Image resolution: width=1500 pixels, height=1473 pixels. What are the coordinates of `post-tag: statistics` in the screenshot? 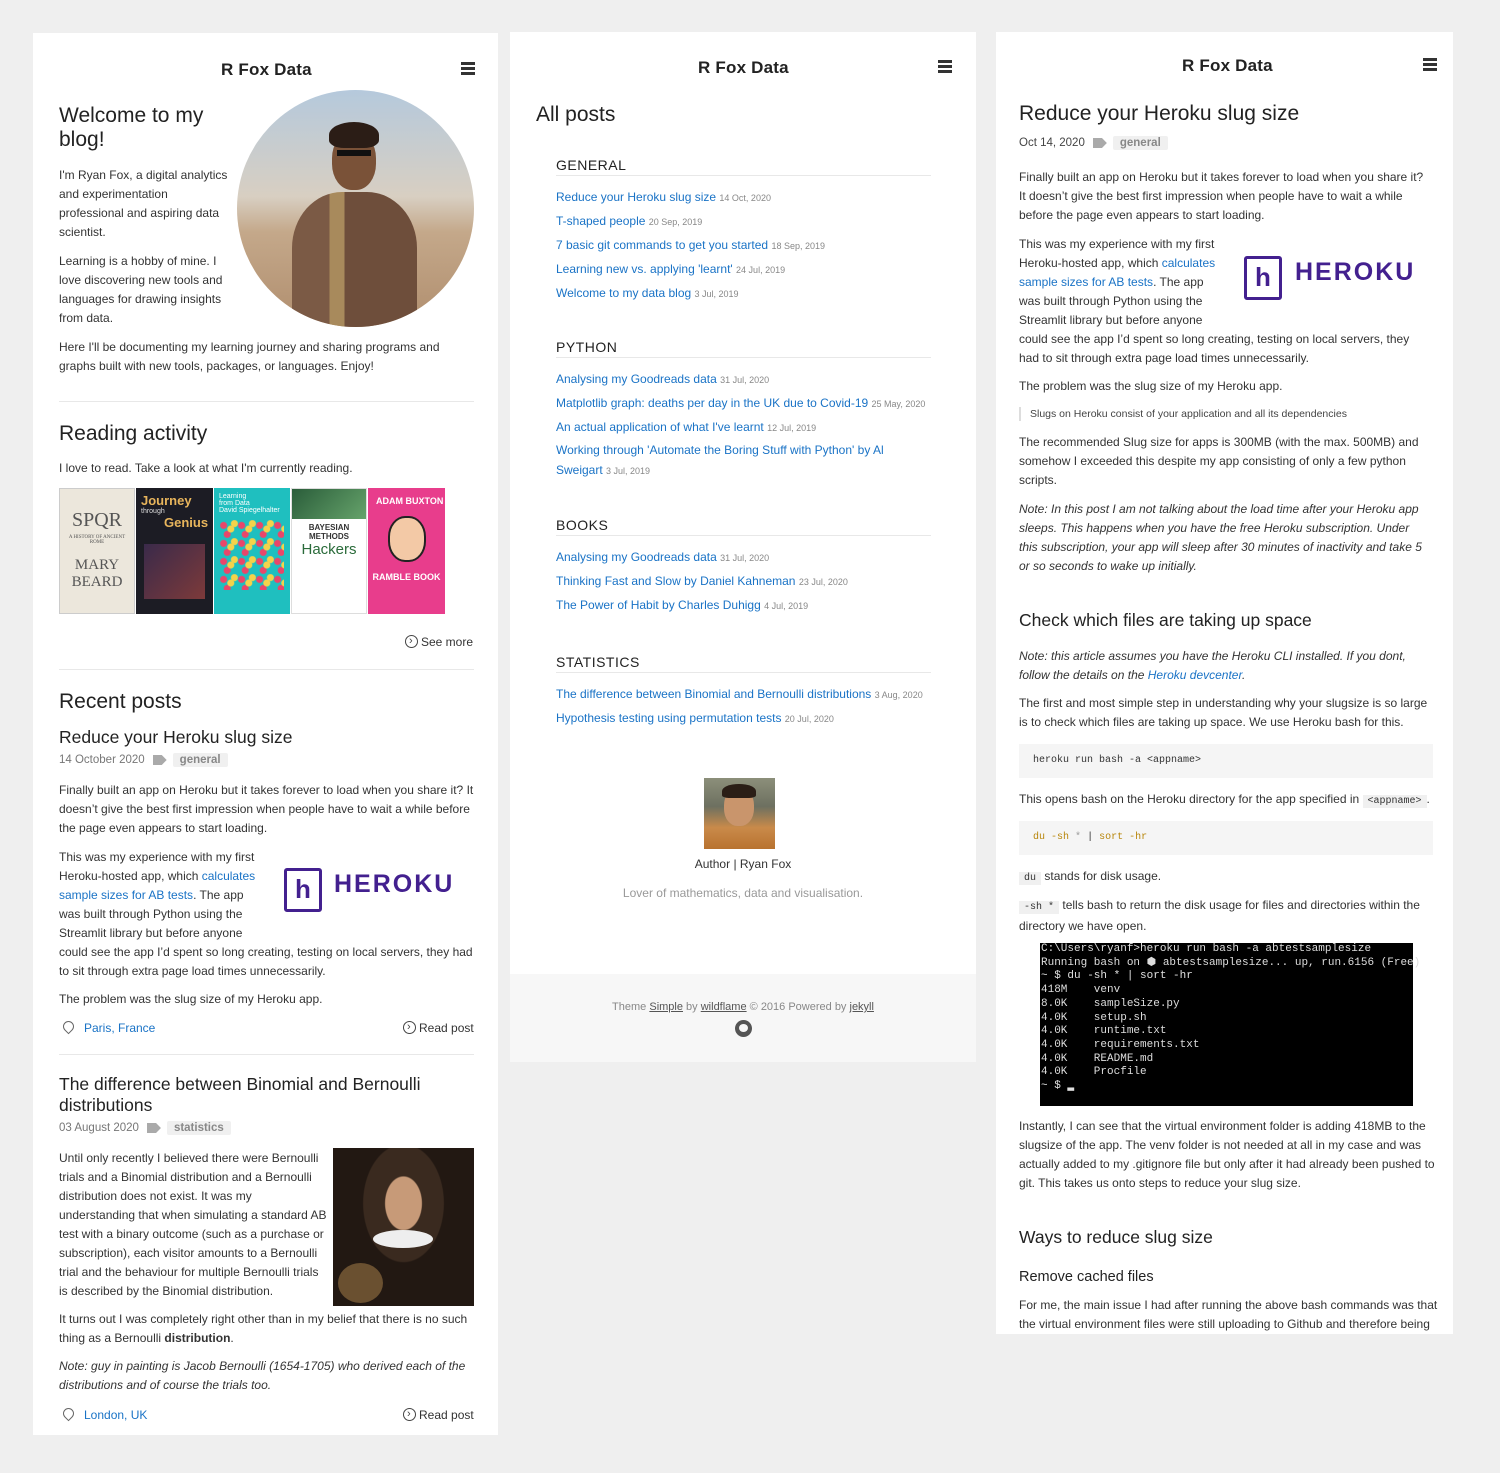 It's located at (198, 1128).